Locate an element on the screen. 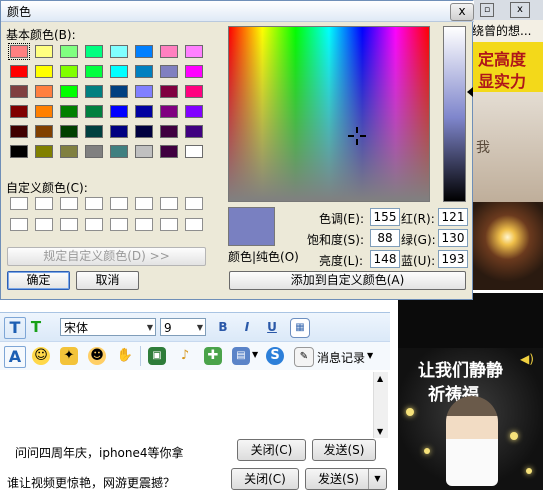 The height and width of the screenshot is (491, 543). luminance-input: 148 is located at coordinates (385, 259).